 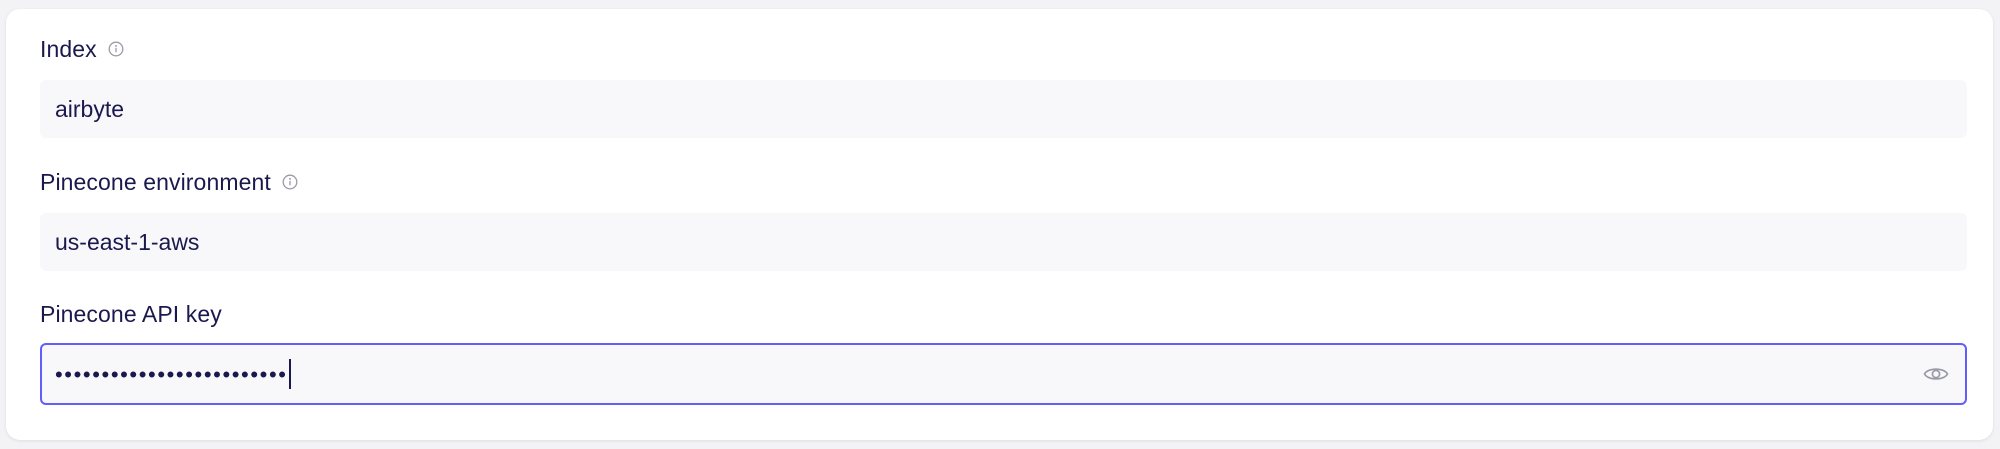 What do you see at coordinates (289, 374) in the screenshot?
I see `text-caret` at bounding box center [289, 374].